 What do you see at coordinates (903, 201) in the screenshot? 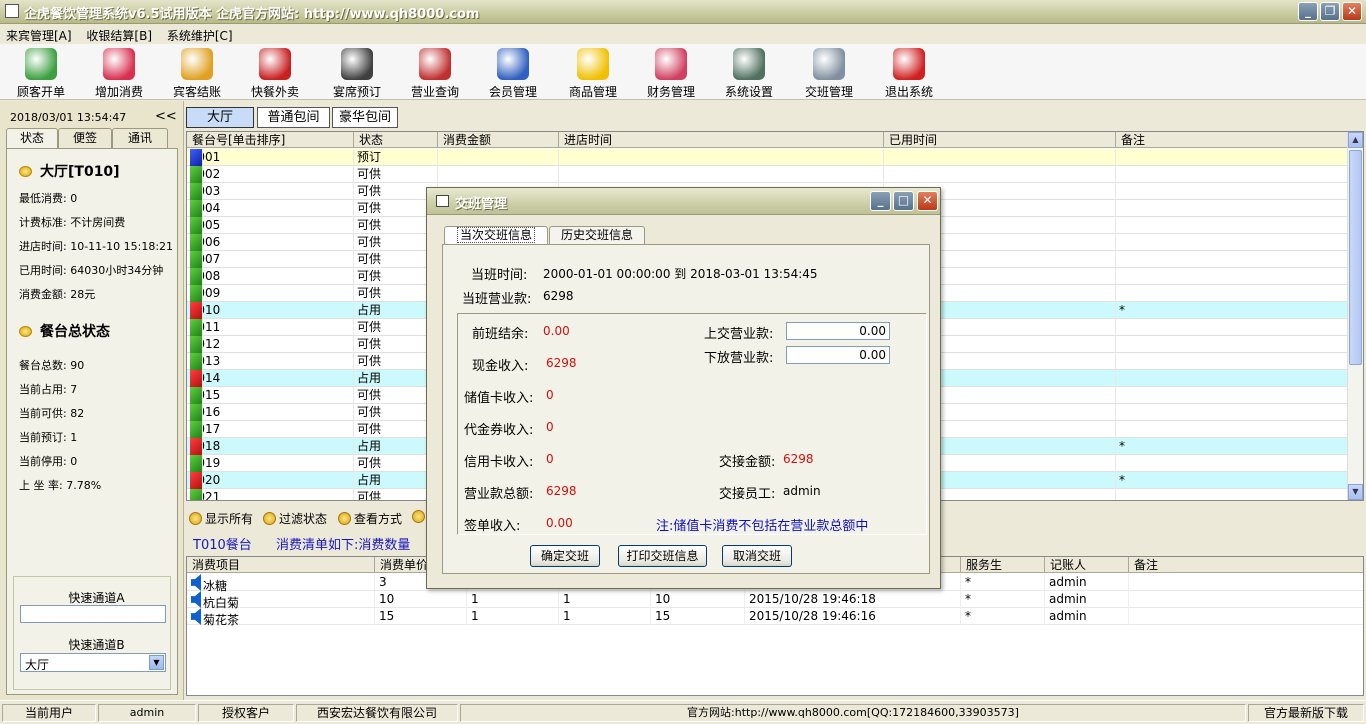
I see `dialog-maximize-button: □` at bounding box center [903, 201].